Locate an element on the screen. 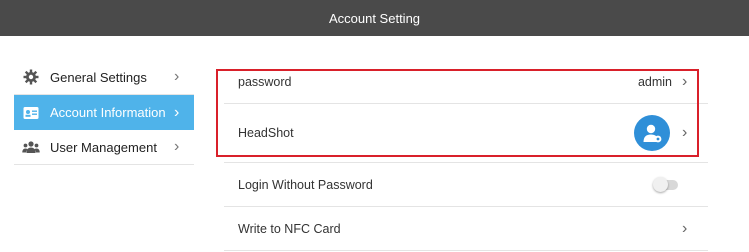 Image resolution: width=749 pixels, height=252 pixels. sidebar-item-label: General Settings is located at coordinates (98, 77).